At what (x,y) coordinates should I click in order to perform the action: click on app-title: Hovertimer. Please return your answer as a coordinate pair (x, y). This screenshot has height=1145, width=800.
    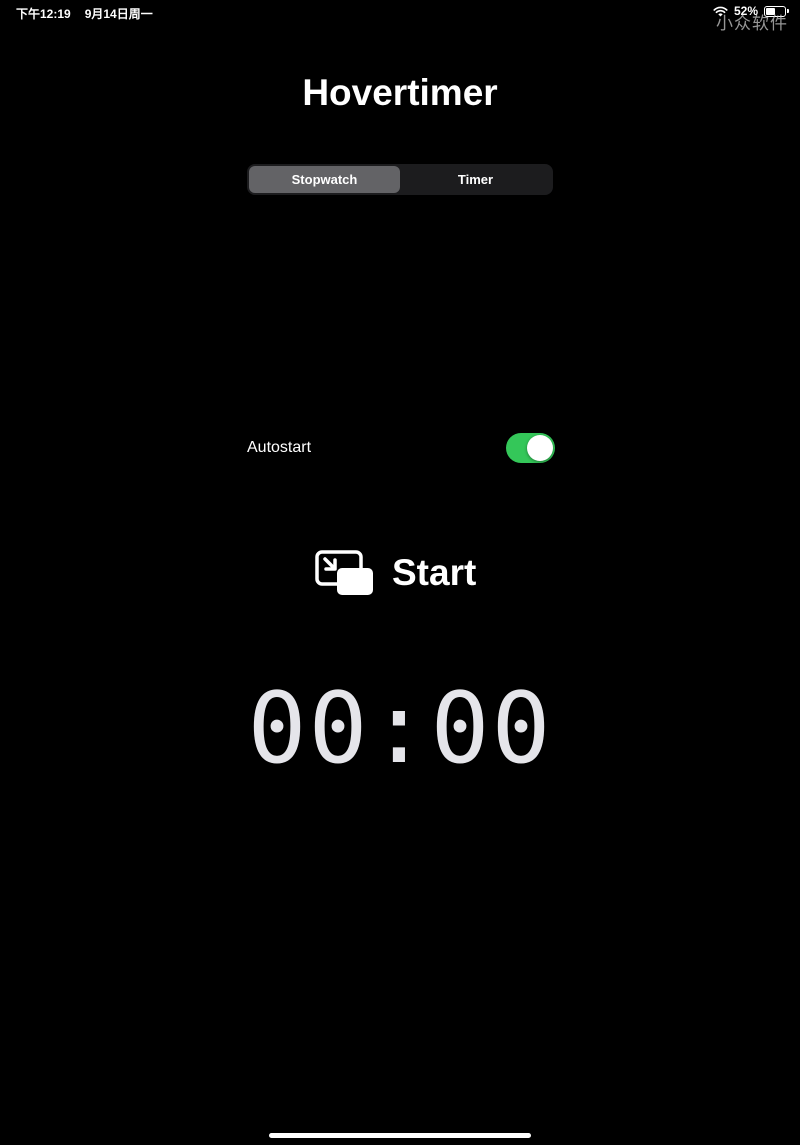
    Looking at the image, I should click on (400, 92).